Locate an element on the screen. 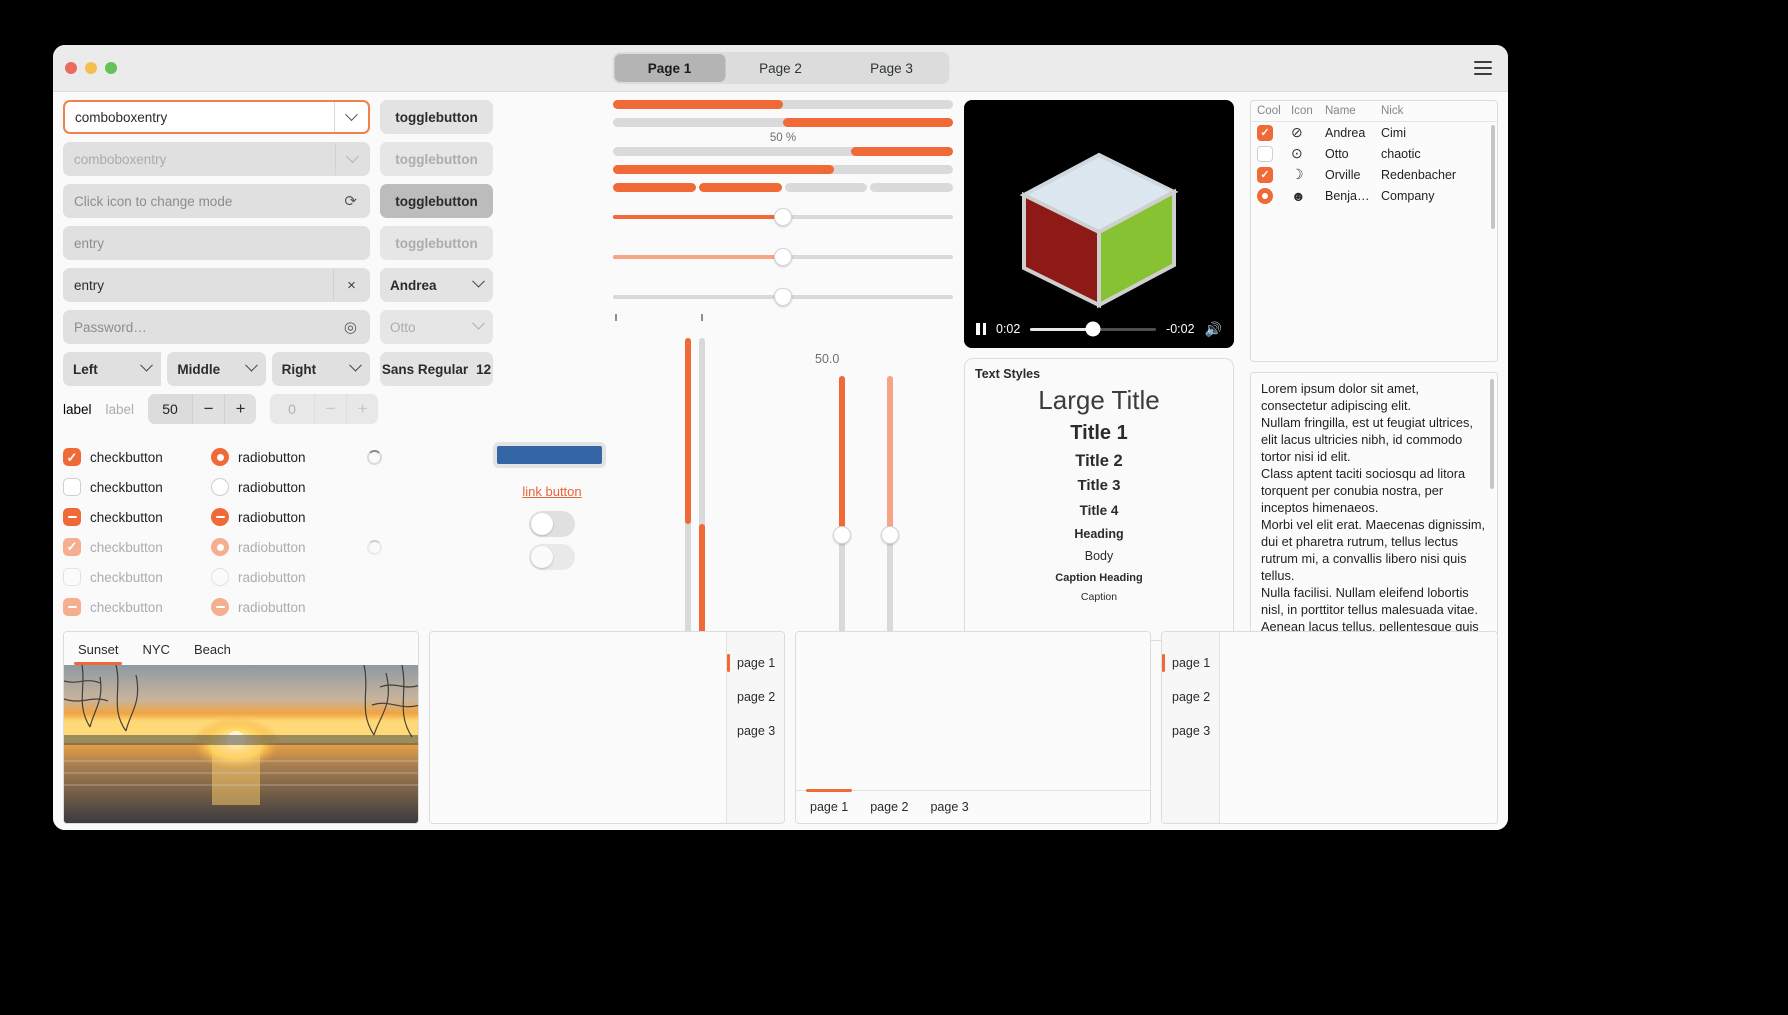 The image size is (1788, 1015). select-middle: Middle is located at coordinates (216, 369).